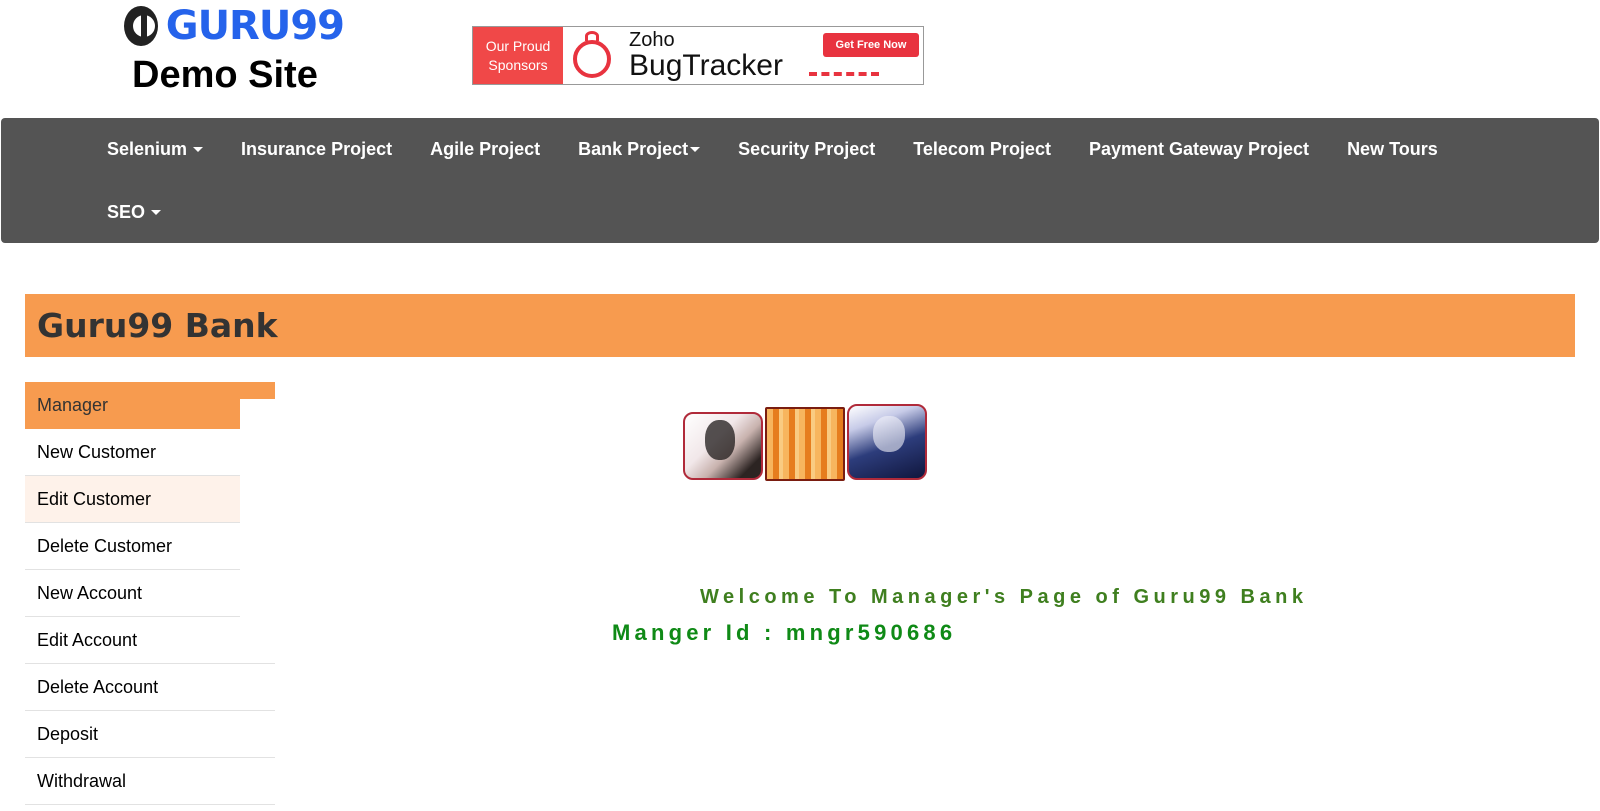  What do you see at coordinates (652, 39) in the screenshot?
I see `sponsor-brand: Zoho` at bounding box center [652, 39].